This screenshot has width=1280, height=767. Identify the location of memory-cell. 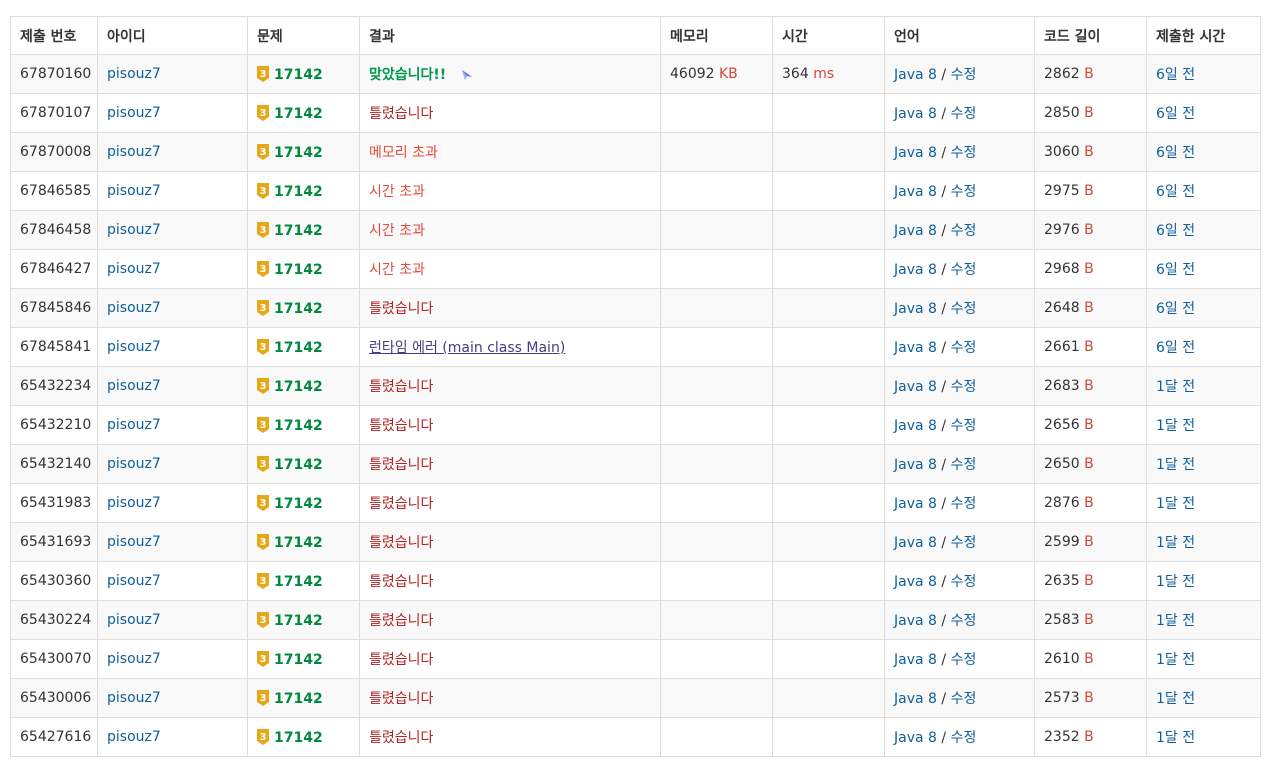
(716, 659).